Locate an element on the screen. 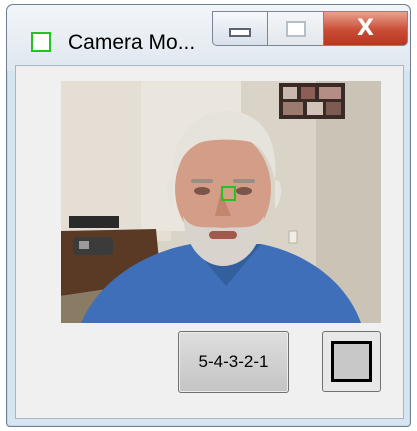  minimize-button is located at coordinates (240, 28).